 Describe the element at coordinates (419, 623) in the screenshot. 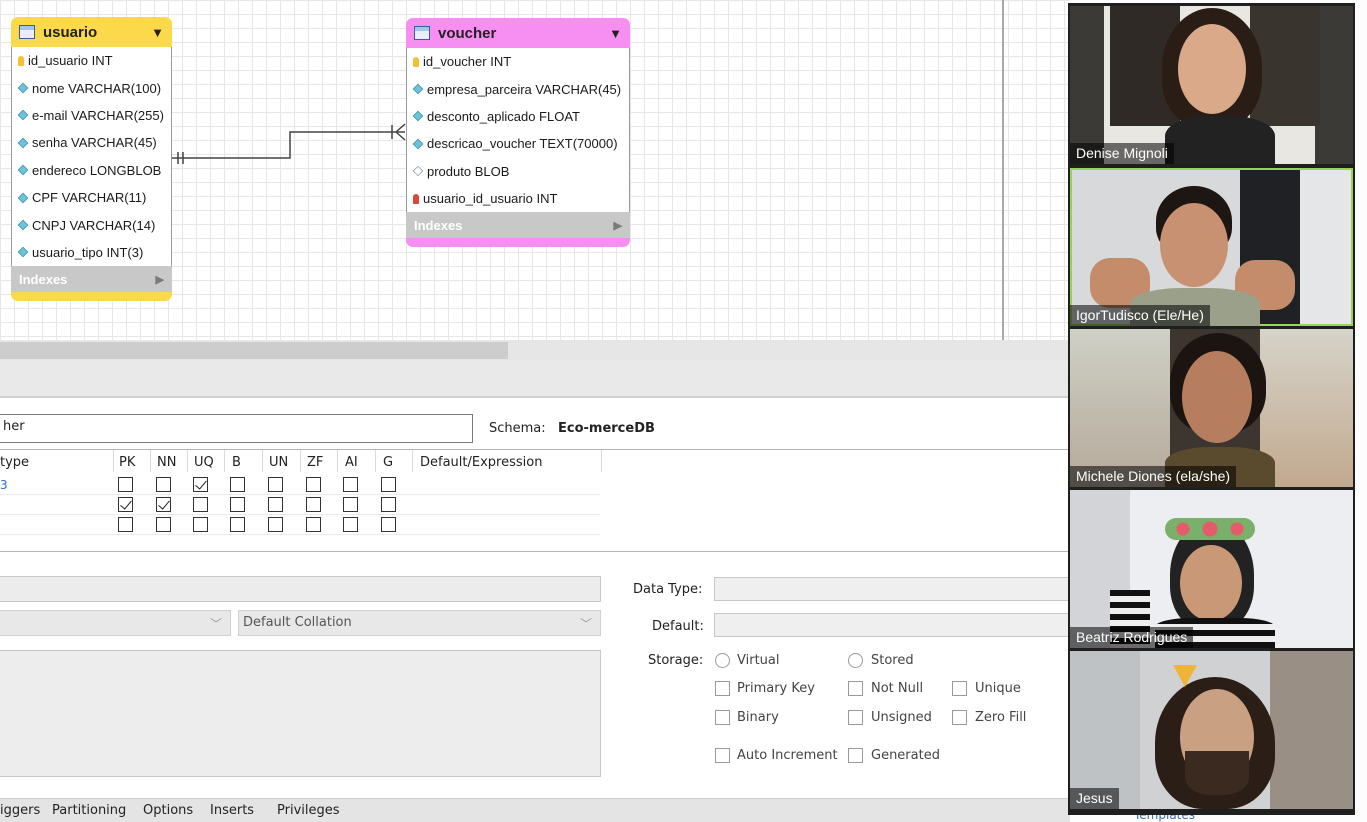

I see `collation-select: Default Collation ﹀` at that location.